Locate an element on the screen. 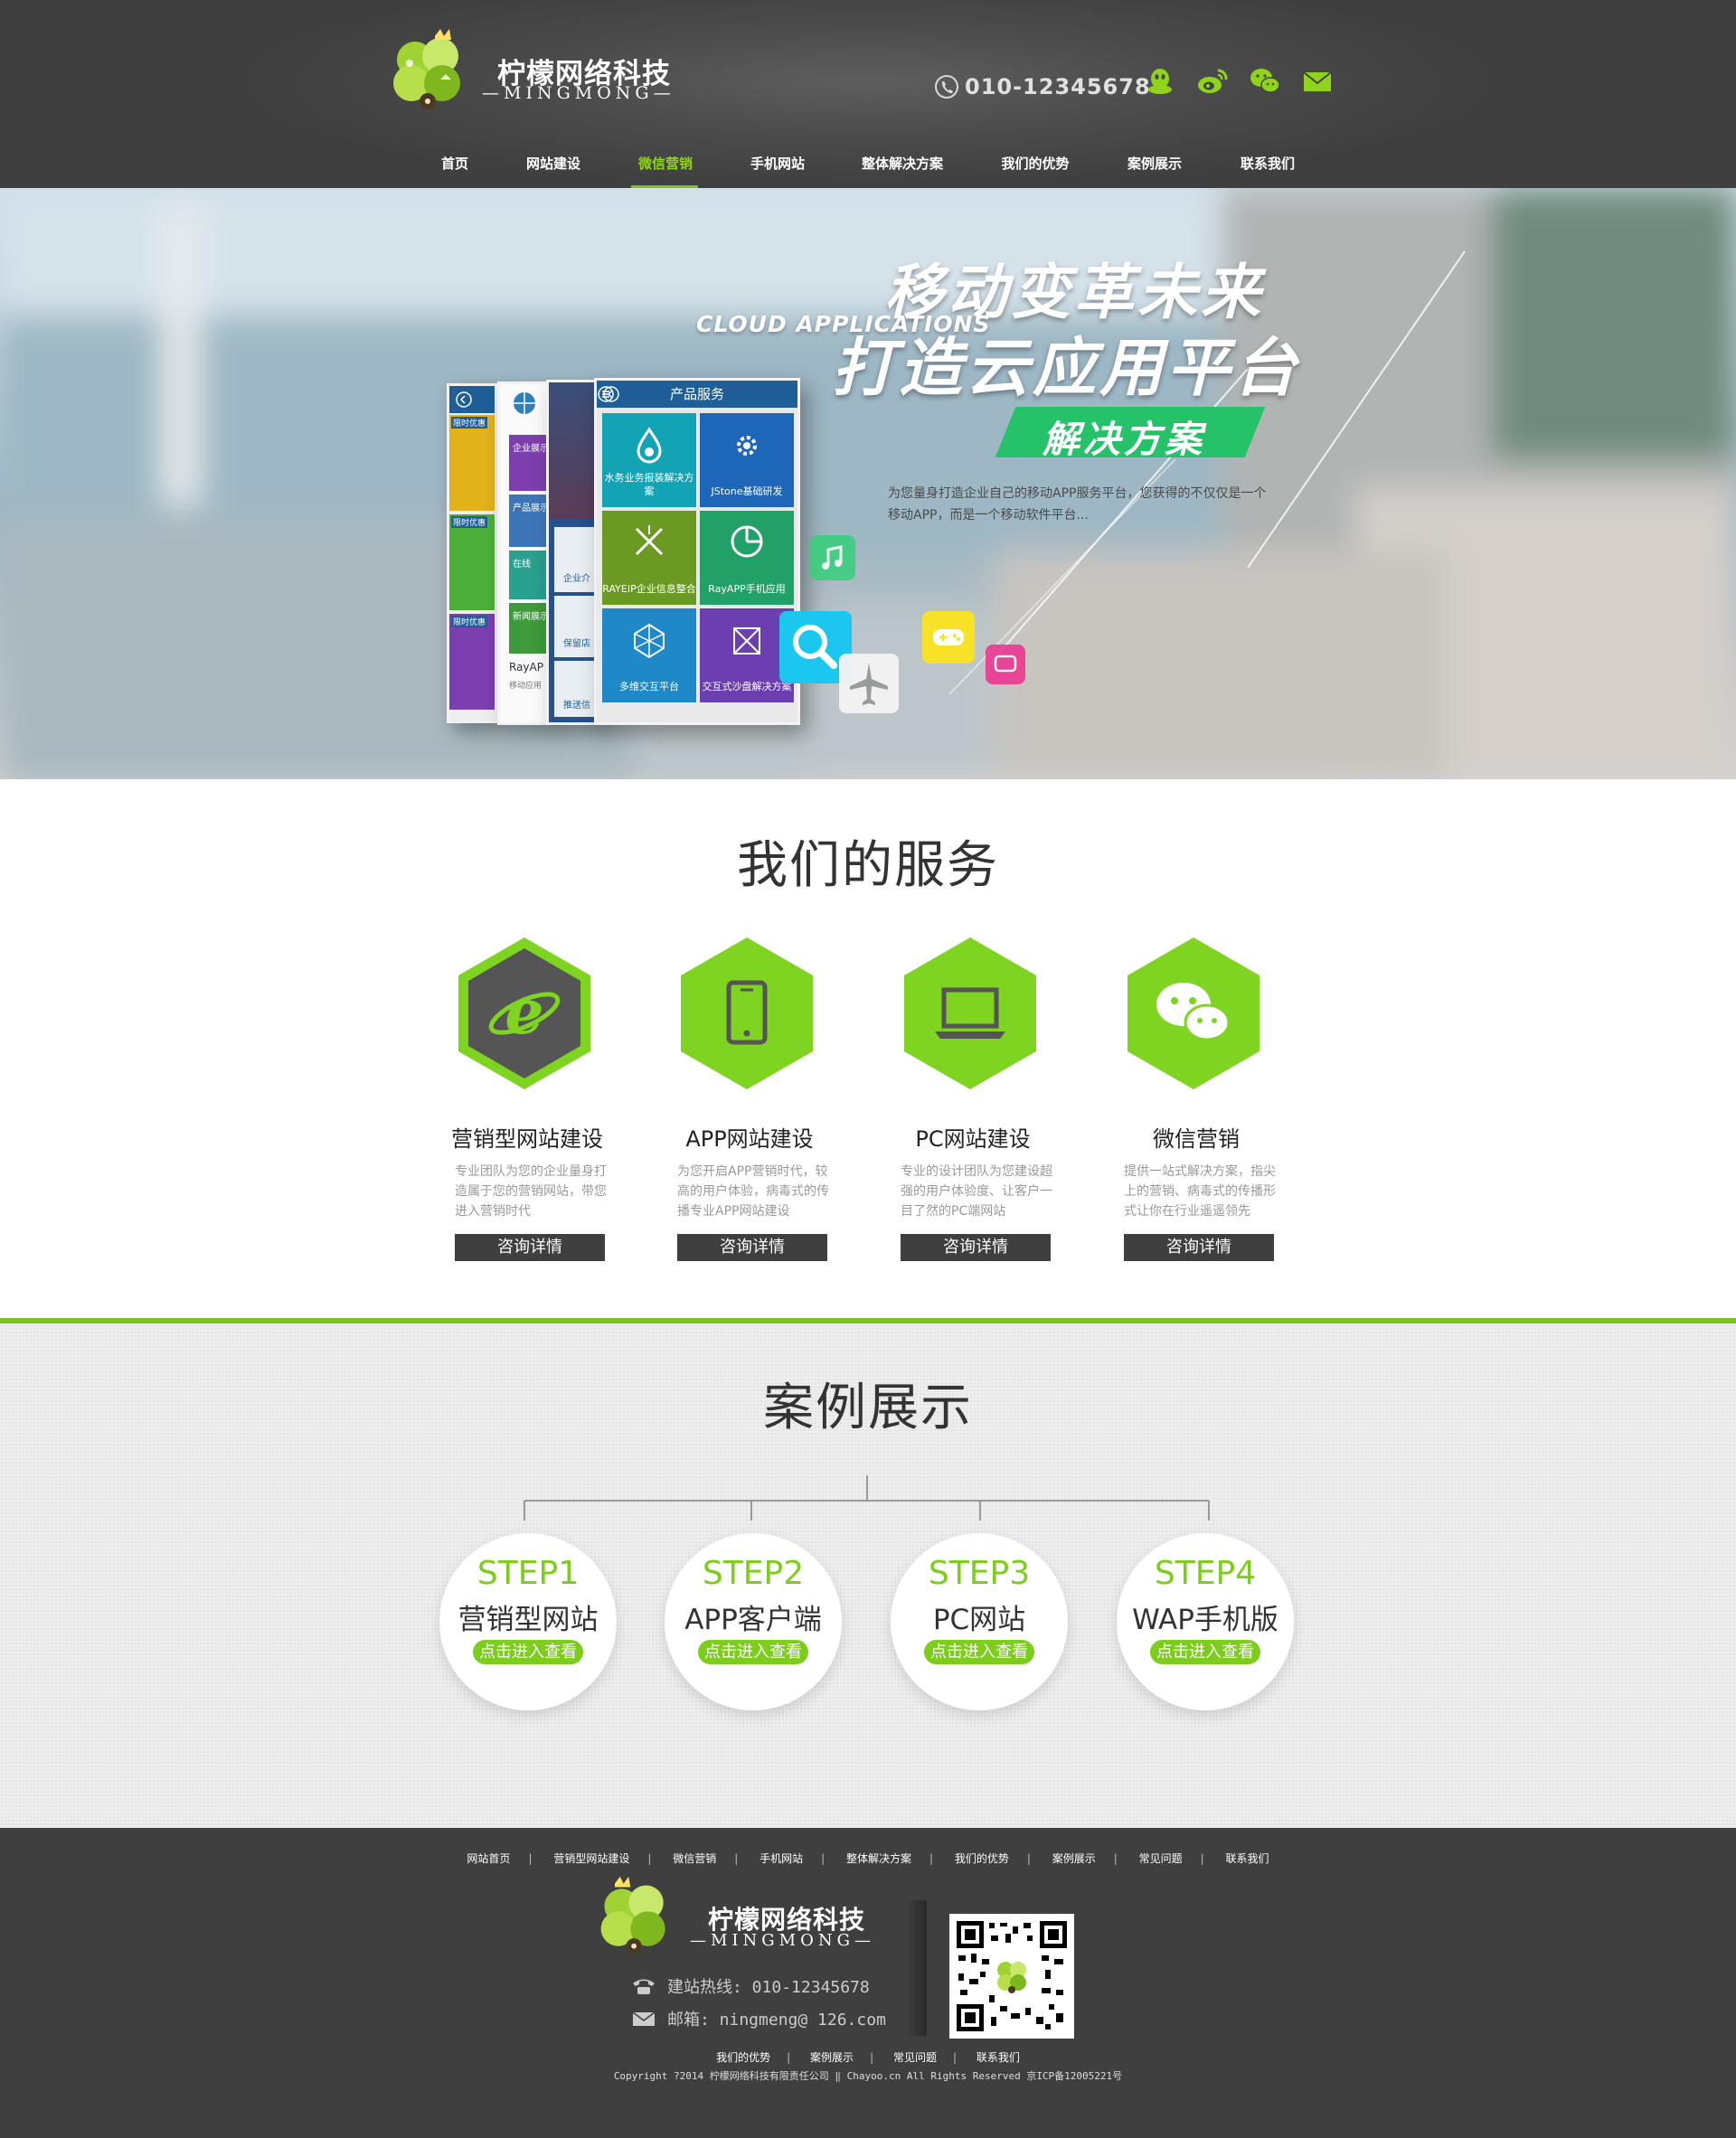 The height and width of the screenshot is (2138, 1736). card-tile: 在线 is located at coordinates (529, 575).